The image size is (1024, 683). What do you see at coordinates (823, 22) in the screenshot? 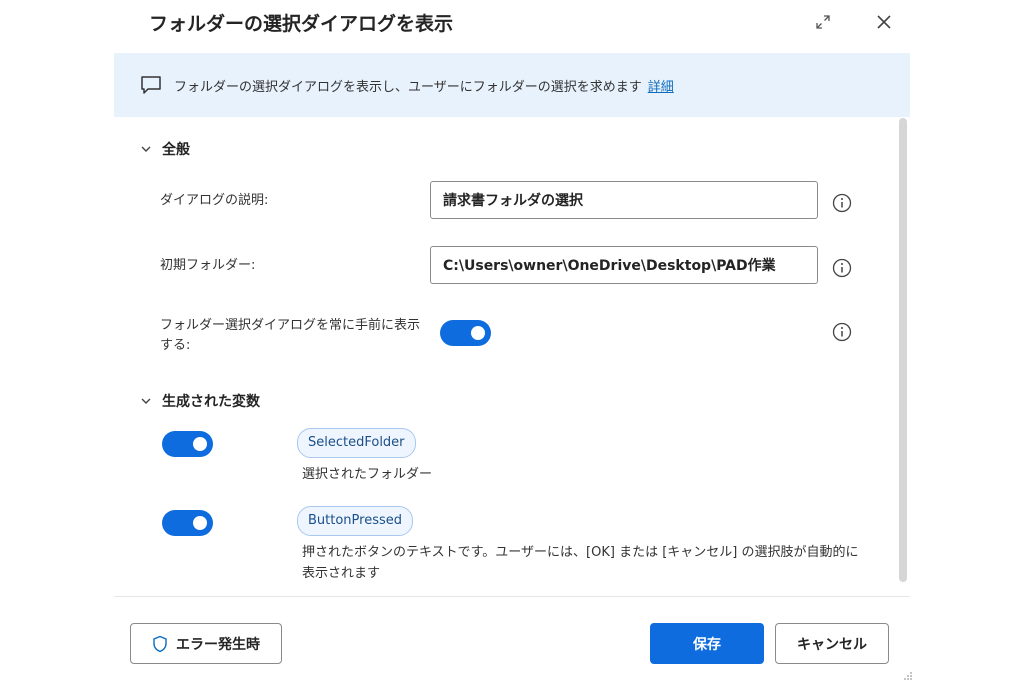
I see `expand-icon` at bounding box center [823, 22].